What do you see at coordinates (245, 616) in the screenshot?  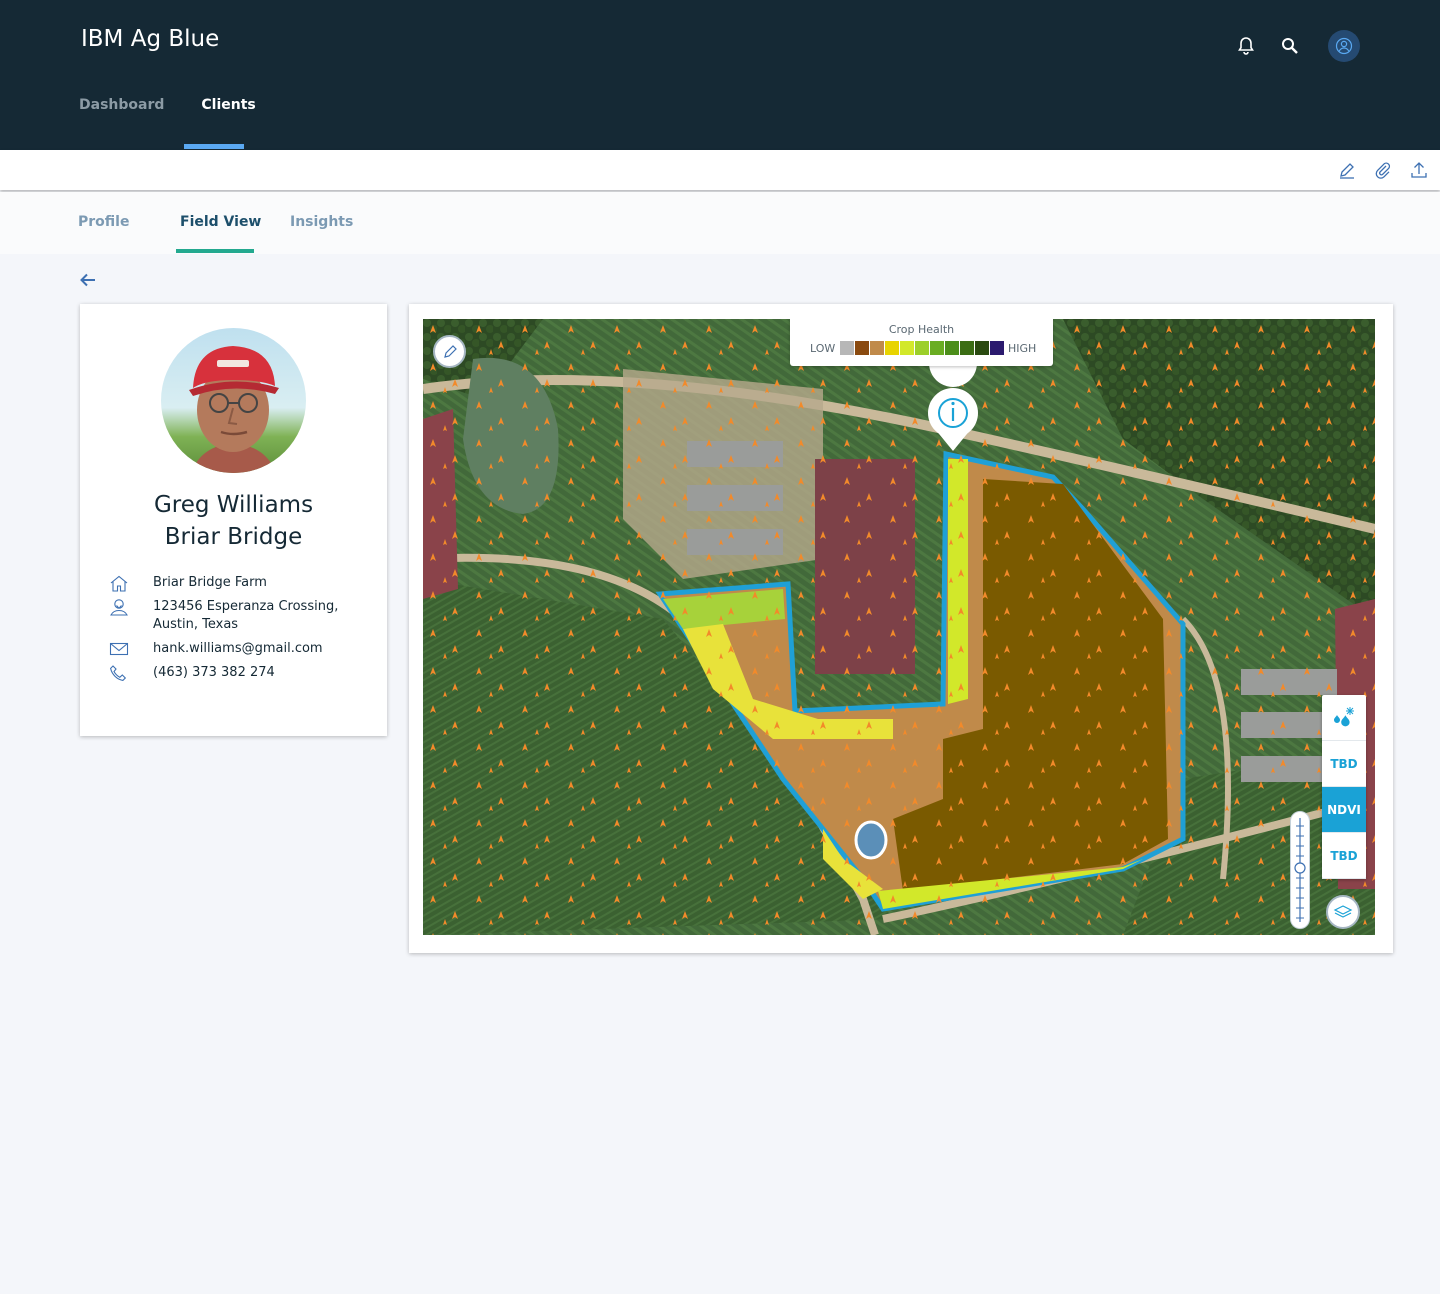 I see `address: 123456 Esperanza Crossing, Austin, Texas` at bounding box center [245, 616].